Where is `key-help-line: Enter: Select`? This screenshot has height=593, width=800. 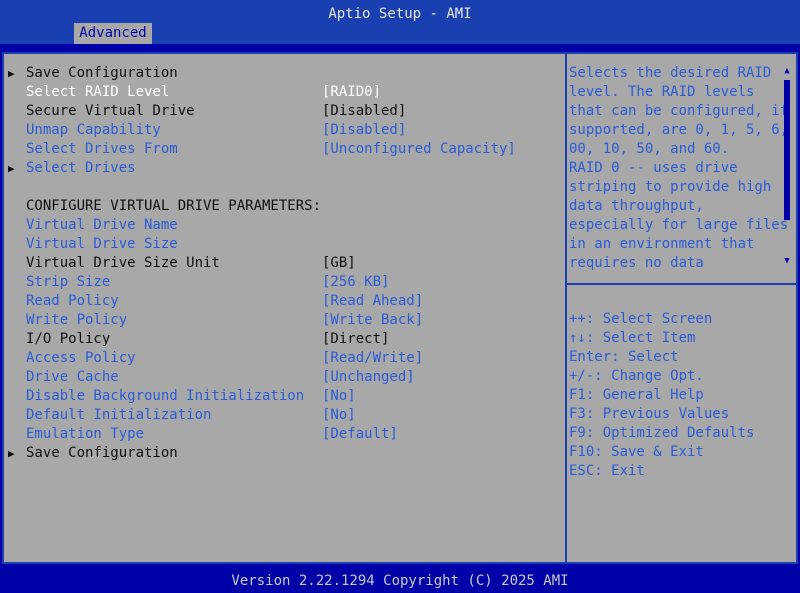
key-help-line: Enter: Select is located at coordinates (624, 357).